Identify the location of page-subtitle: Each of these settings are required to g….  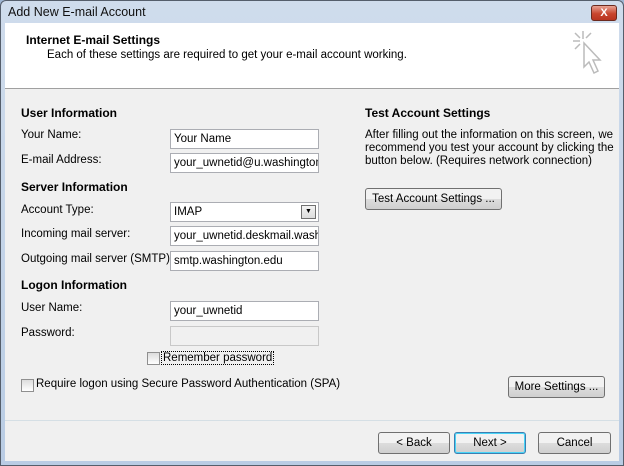
(227, 55).